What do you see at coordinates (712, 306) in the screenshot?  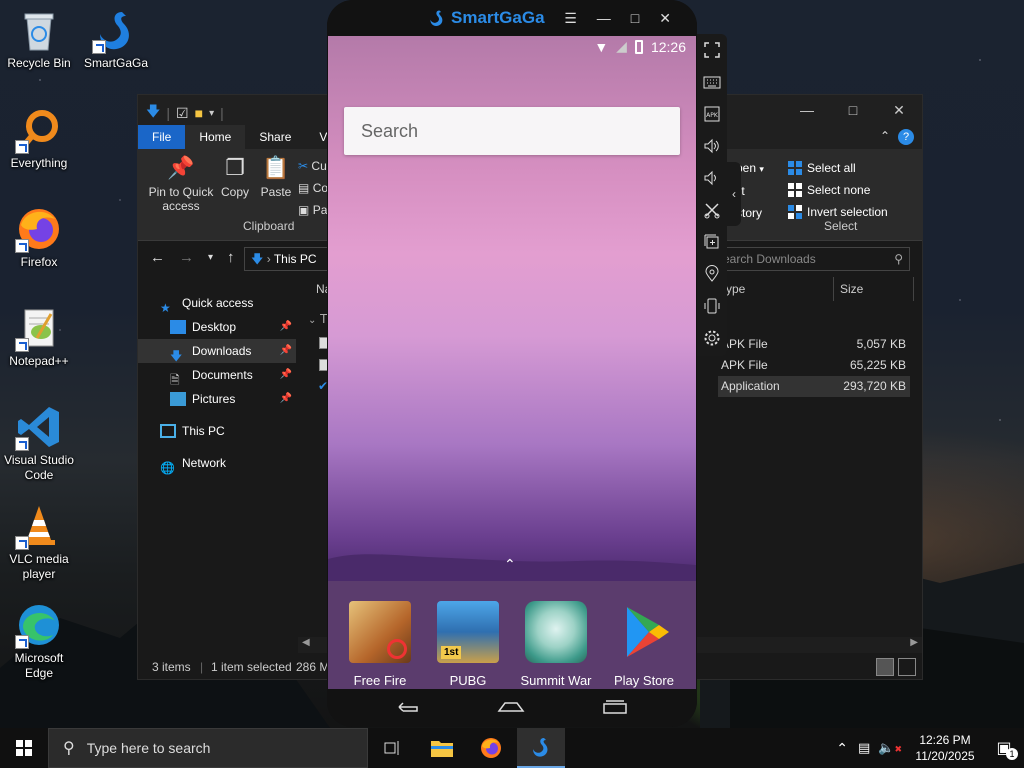 I see `shake-icon` at bounding box center [712, 306].